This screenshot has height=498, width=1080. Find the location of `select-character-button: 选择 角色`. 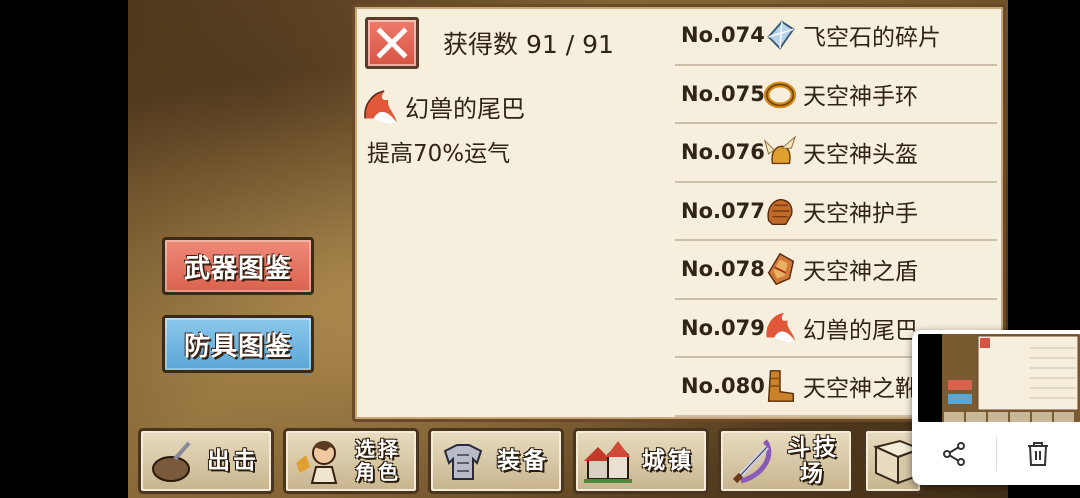

select-character-button: 选择 角色 is located at coordinates (351, 461).